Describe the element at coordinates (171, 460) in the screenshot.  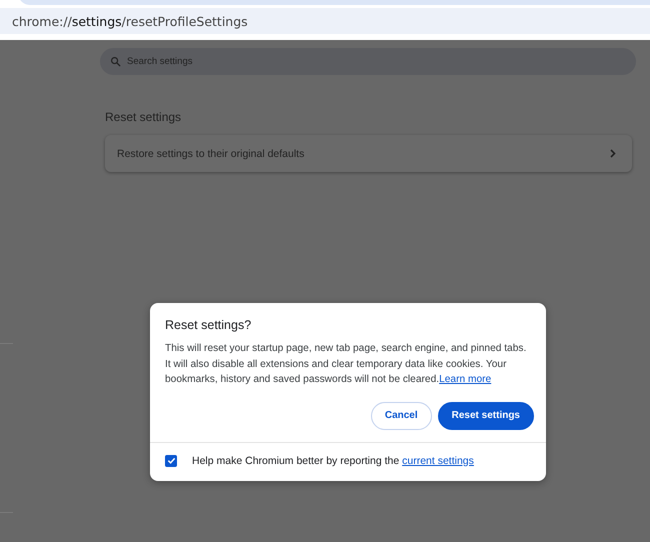
I see `checkbox` at that location.